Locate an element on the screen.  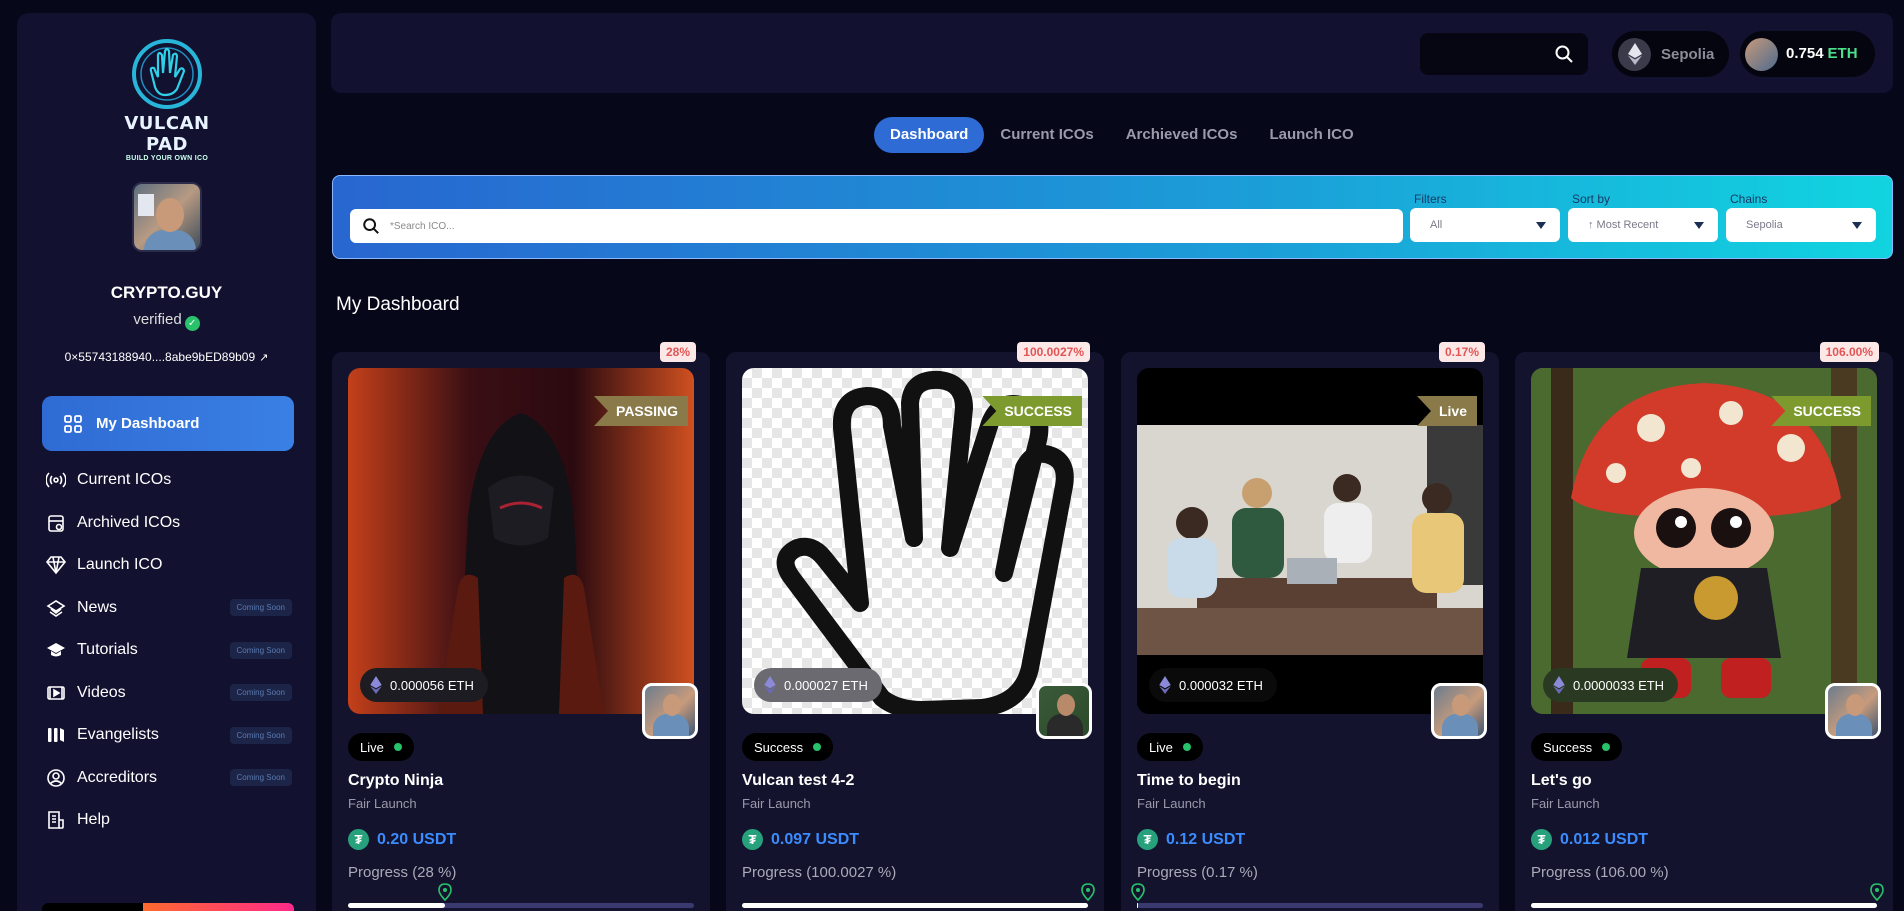
usdt-value: 0.097 USDT is located at coordinates (815, 839).